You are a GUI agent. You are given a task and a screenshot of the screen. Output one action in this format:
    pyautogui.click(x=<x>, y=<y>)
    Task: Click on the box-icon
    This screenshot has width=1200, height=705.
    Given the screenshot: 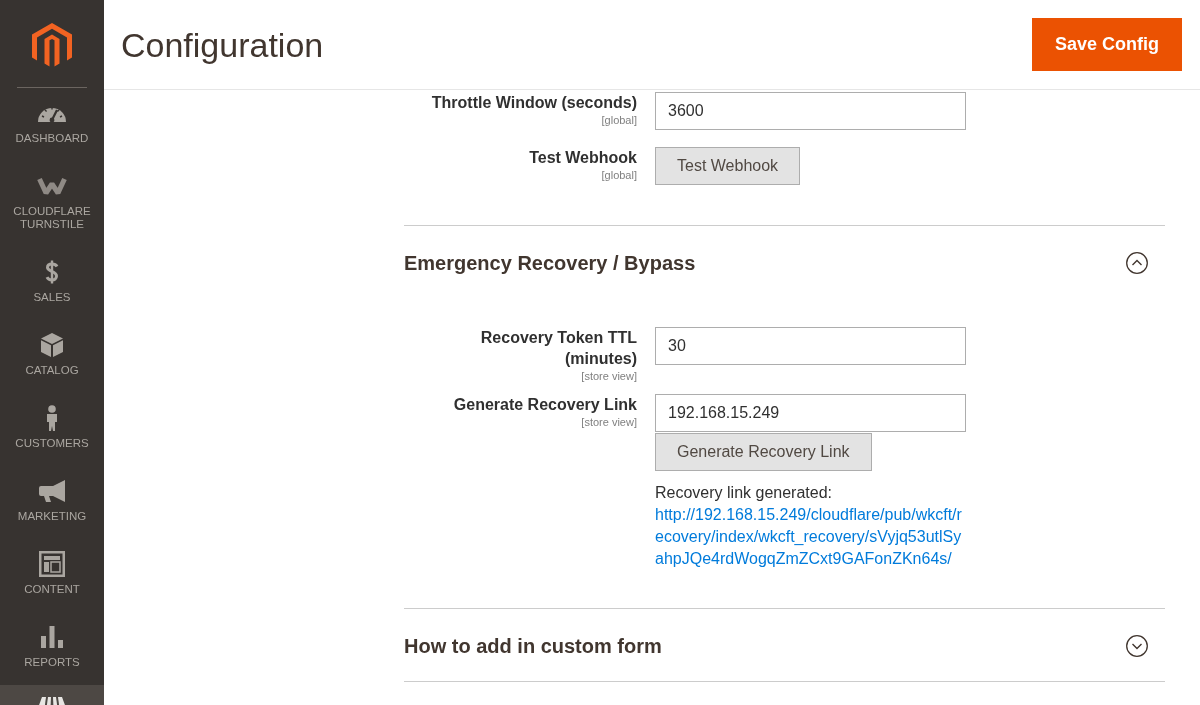 What is the action you would take?
    pyautogui.click(x=52, y=345)
    